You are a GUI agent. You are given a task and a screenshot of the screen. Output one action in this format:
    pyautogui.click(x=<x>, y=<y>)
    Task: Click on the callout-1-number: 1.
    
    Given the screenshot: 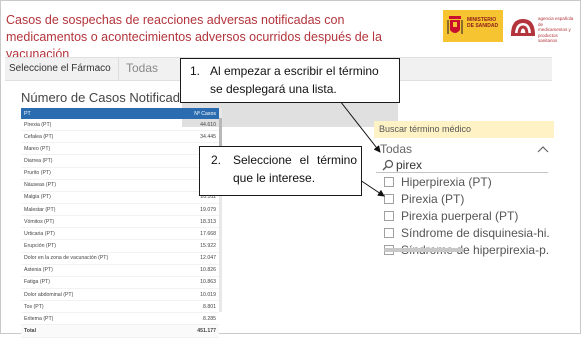 What is the action you would take?
    pyautogui.click(x=195, y=71)
    